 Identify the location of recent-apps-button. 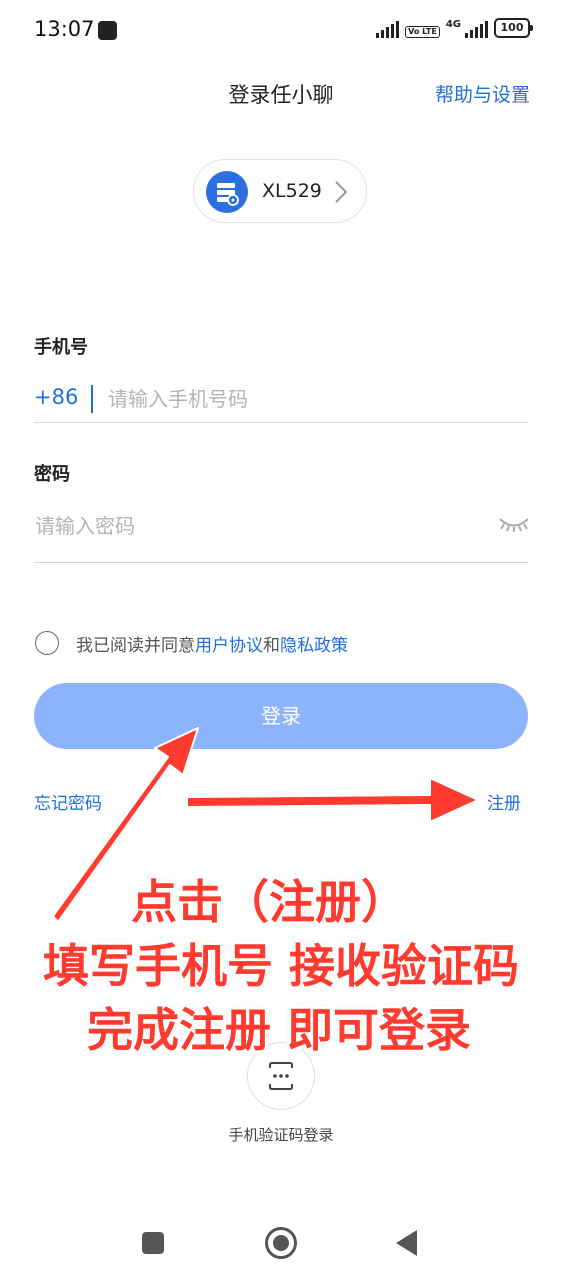
(153, 1243).